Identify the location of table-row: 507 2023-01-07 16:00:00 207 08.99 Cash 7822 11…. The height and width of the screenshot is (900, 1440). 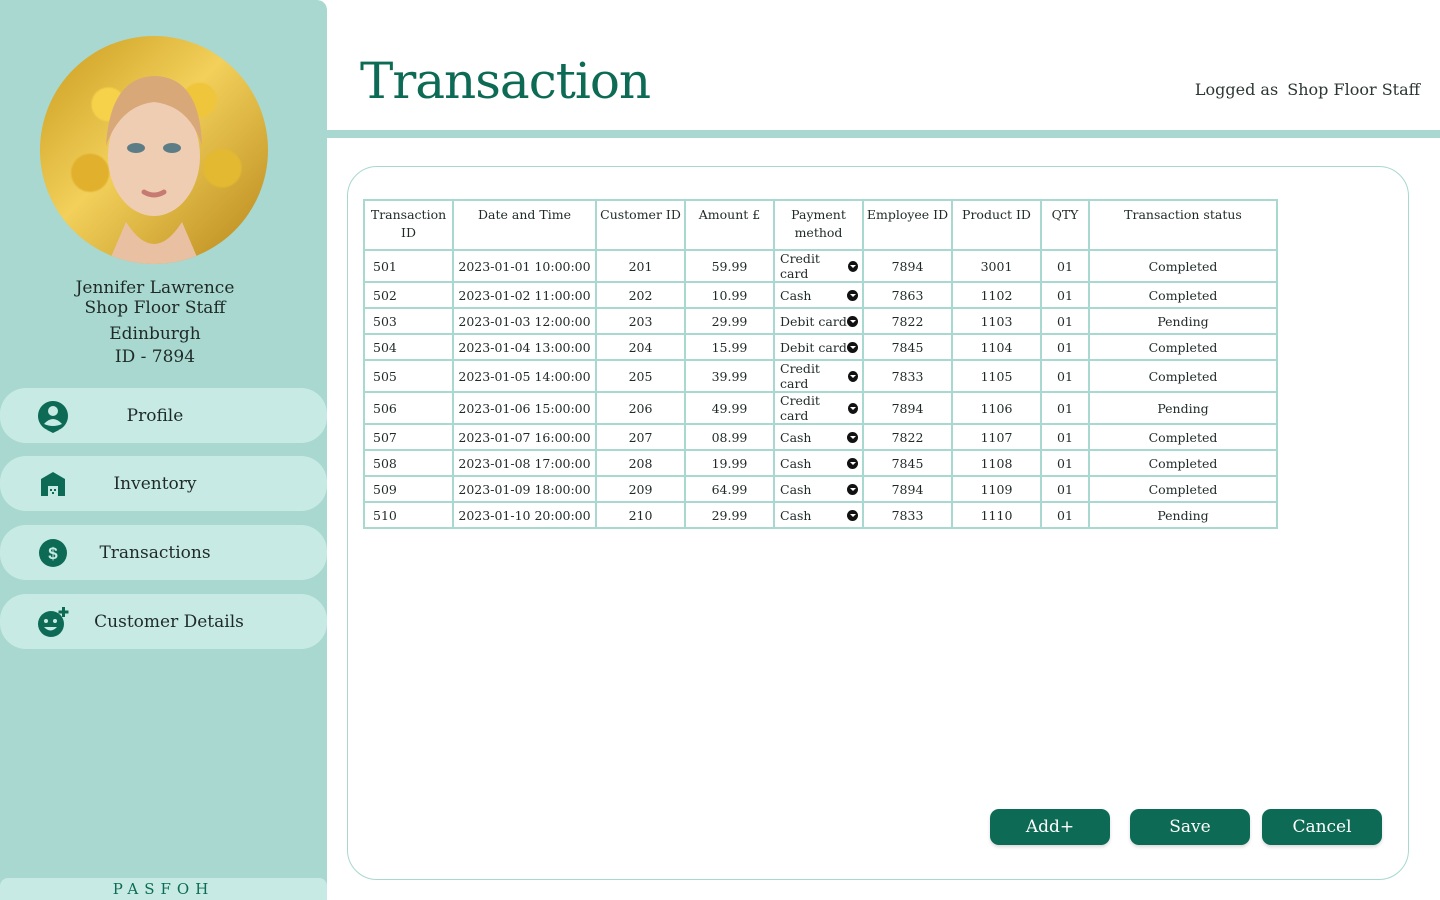
(820, 437).